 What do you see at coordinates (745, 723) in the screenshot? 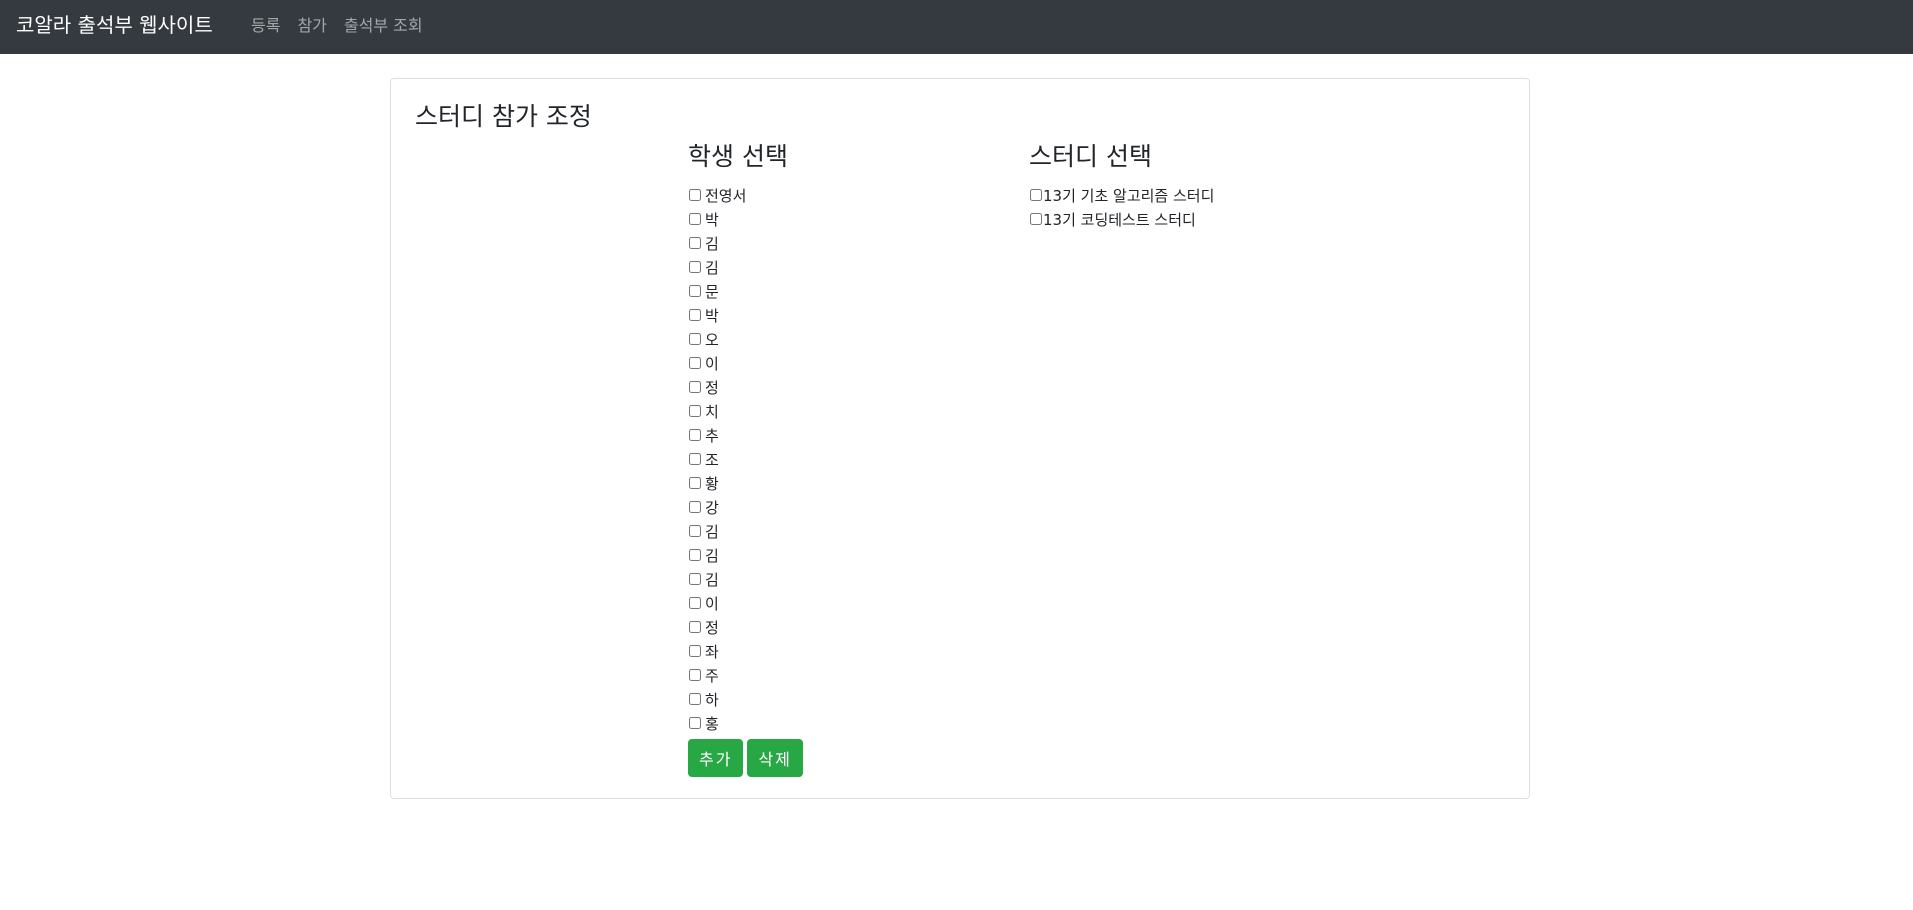
I see `student-item: 홍` at bounding box center [745, 723].